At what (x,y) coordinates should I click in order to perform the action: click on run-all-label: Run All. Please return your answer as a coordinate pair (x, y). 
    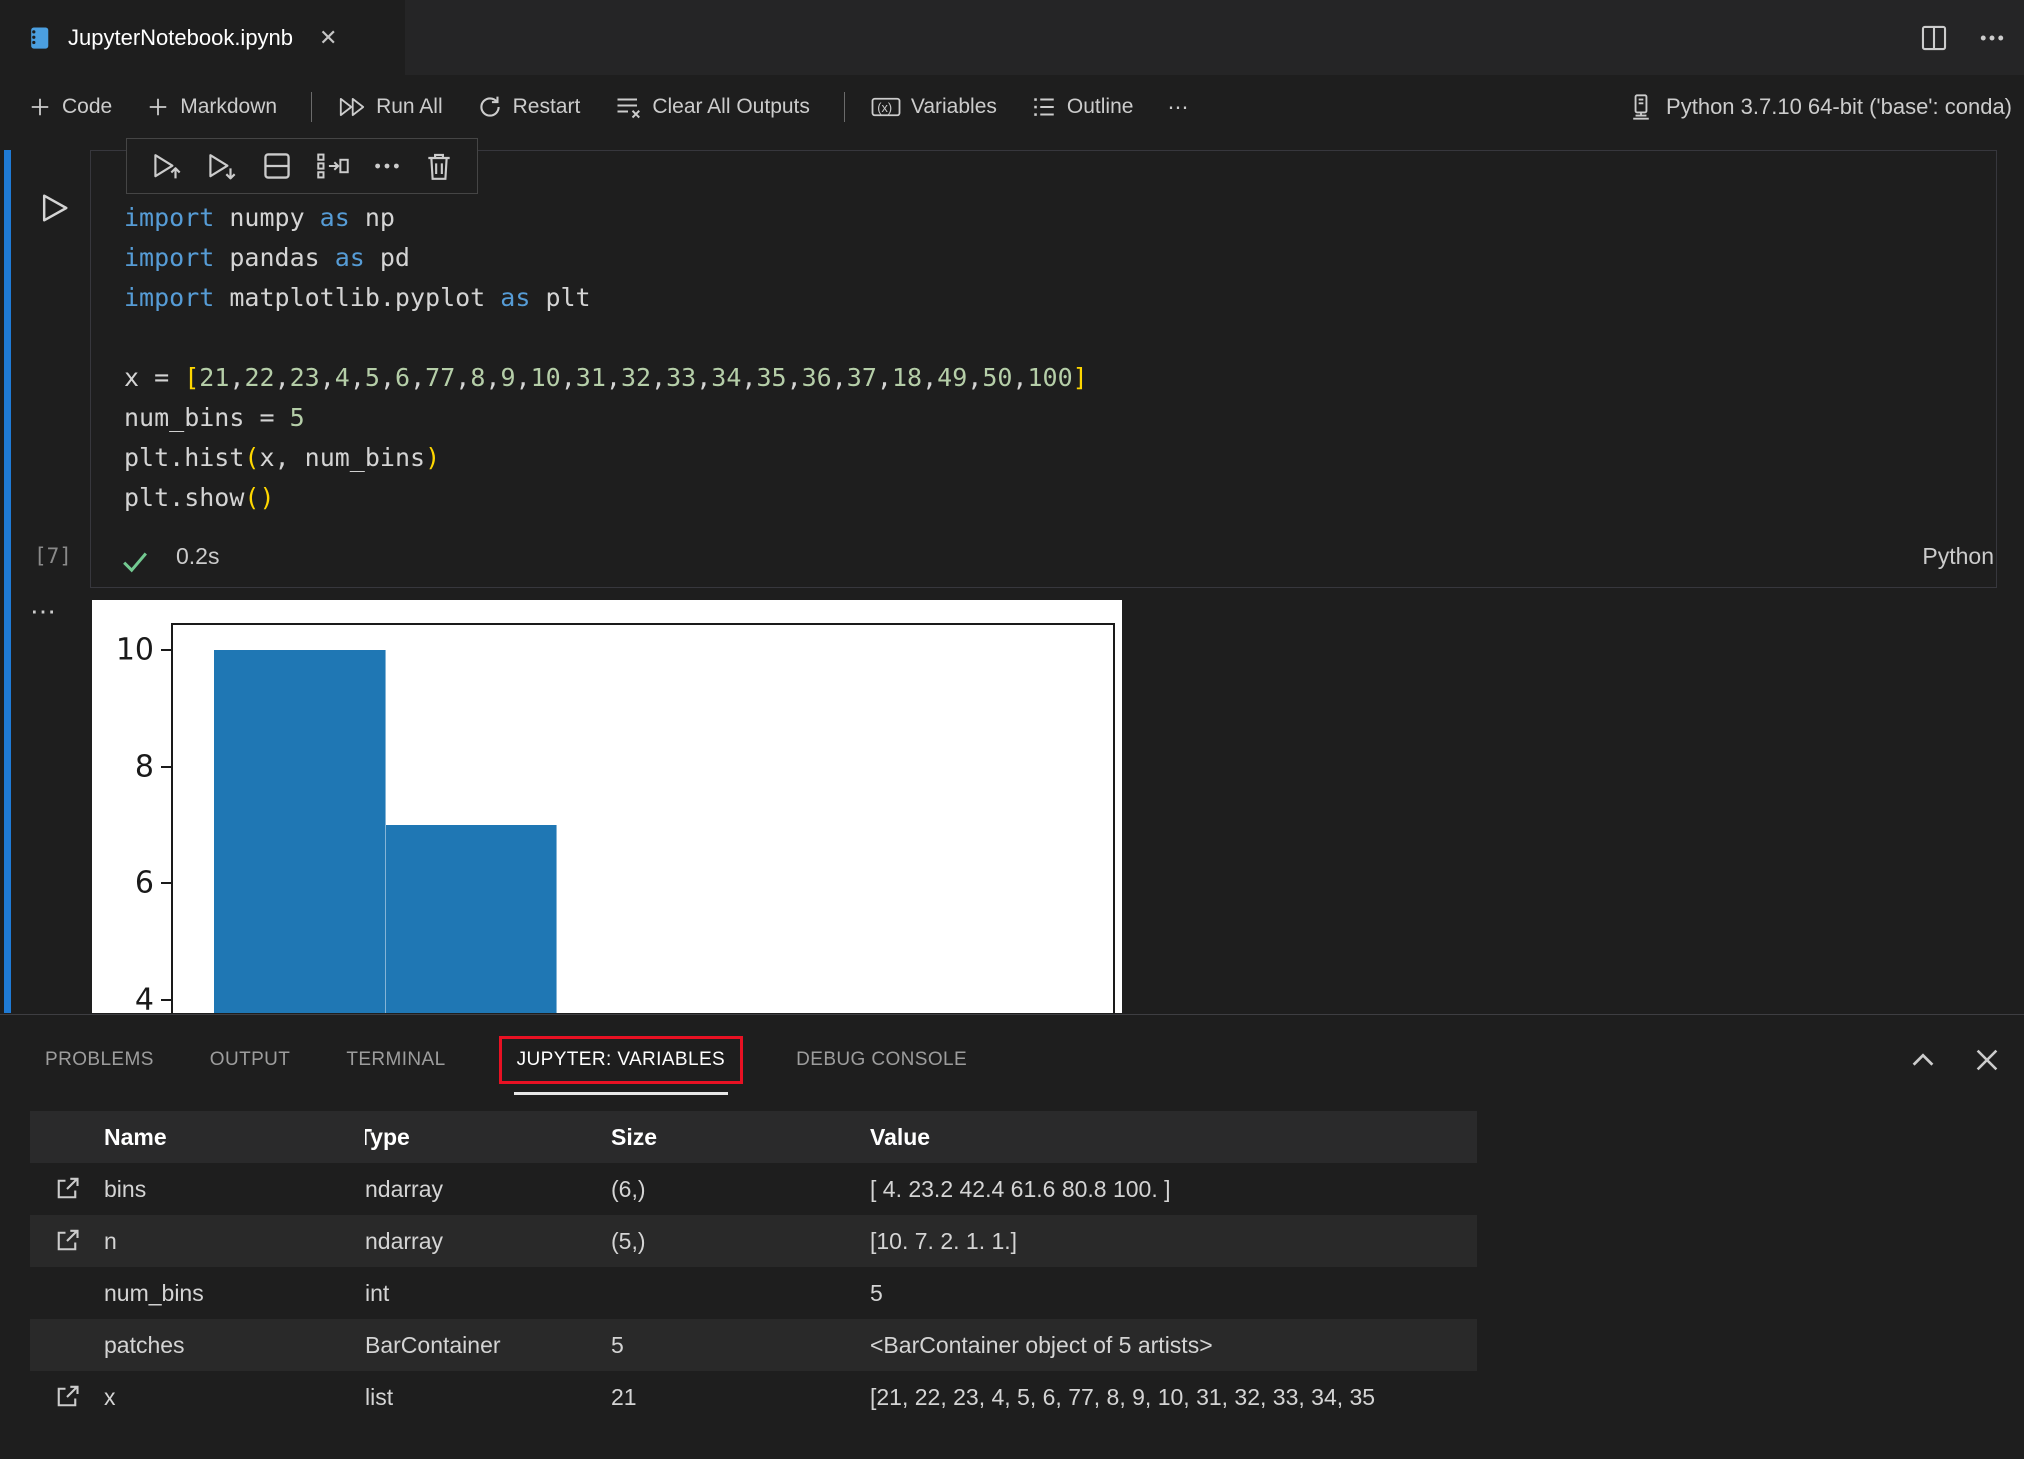
    Looking at the image, I should click on (409, 106).